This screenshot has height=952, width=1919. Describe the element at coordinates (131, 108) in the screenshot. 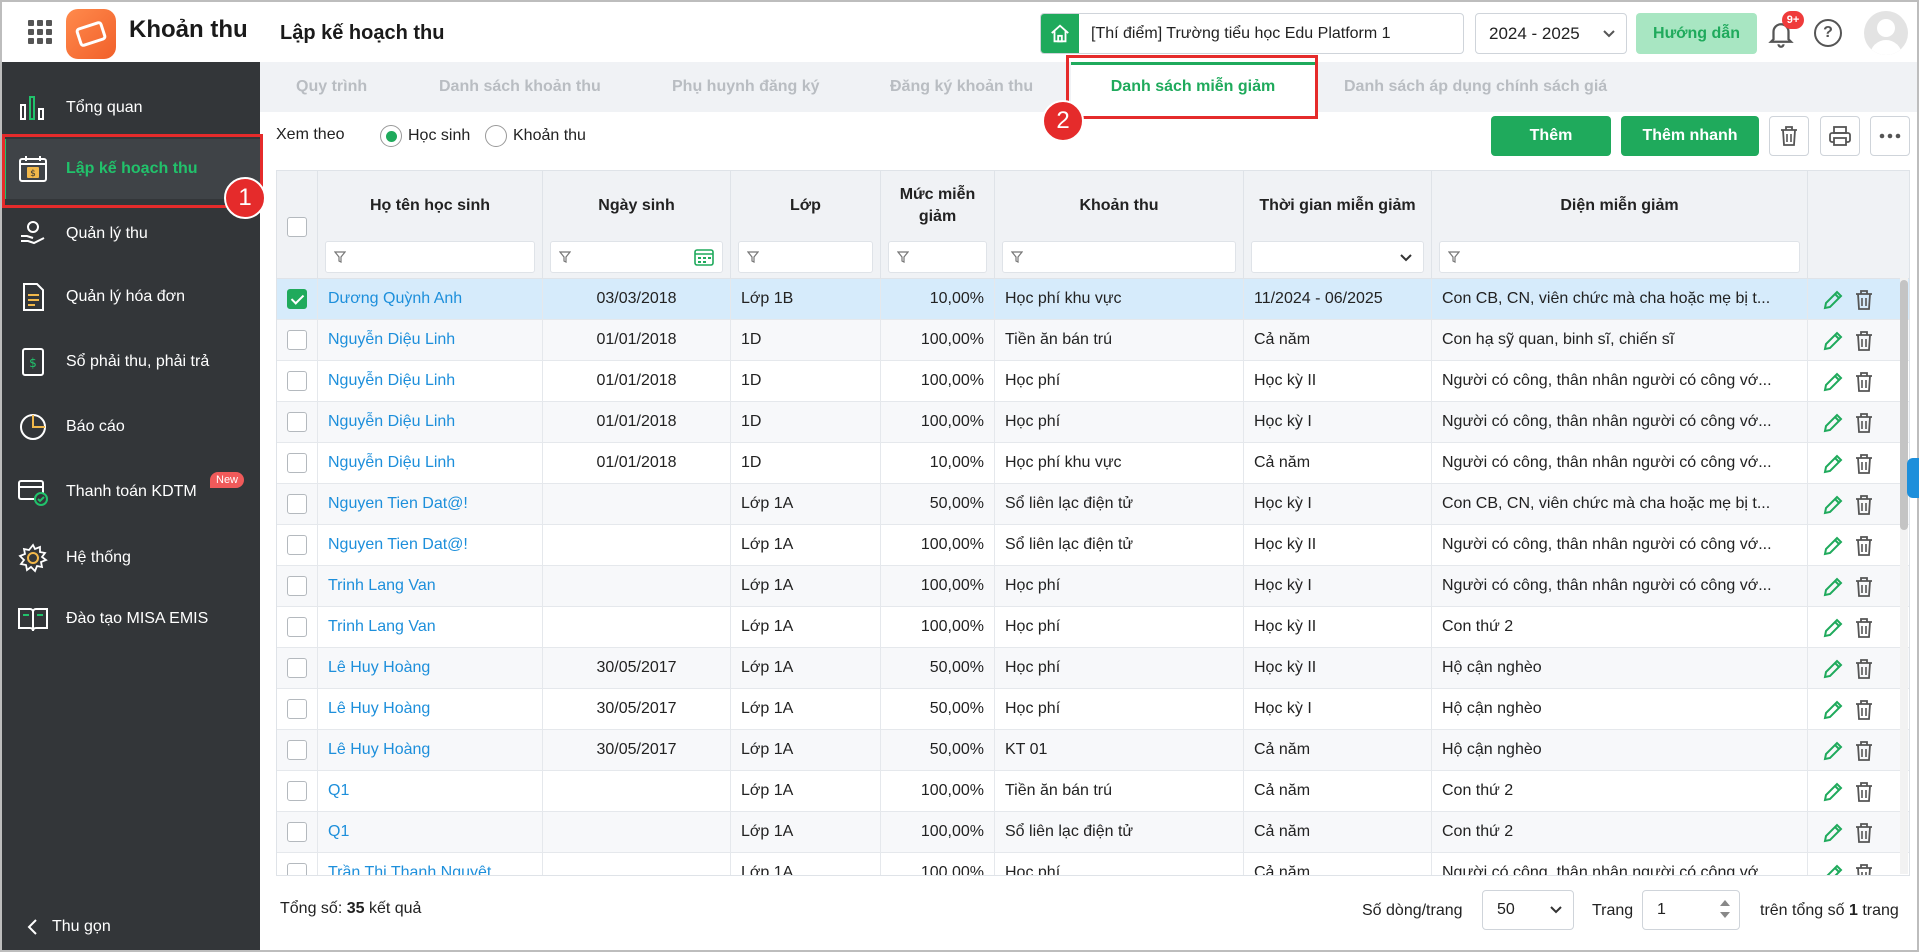

I see `sidebar-item-overview: Tổng quan` at that location.